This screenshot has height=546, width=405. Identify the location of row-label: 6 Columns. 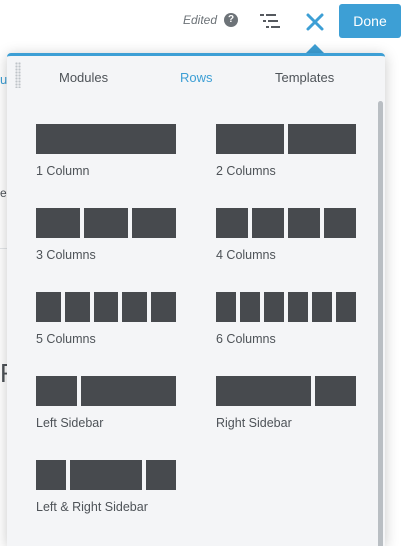
(246, 339).